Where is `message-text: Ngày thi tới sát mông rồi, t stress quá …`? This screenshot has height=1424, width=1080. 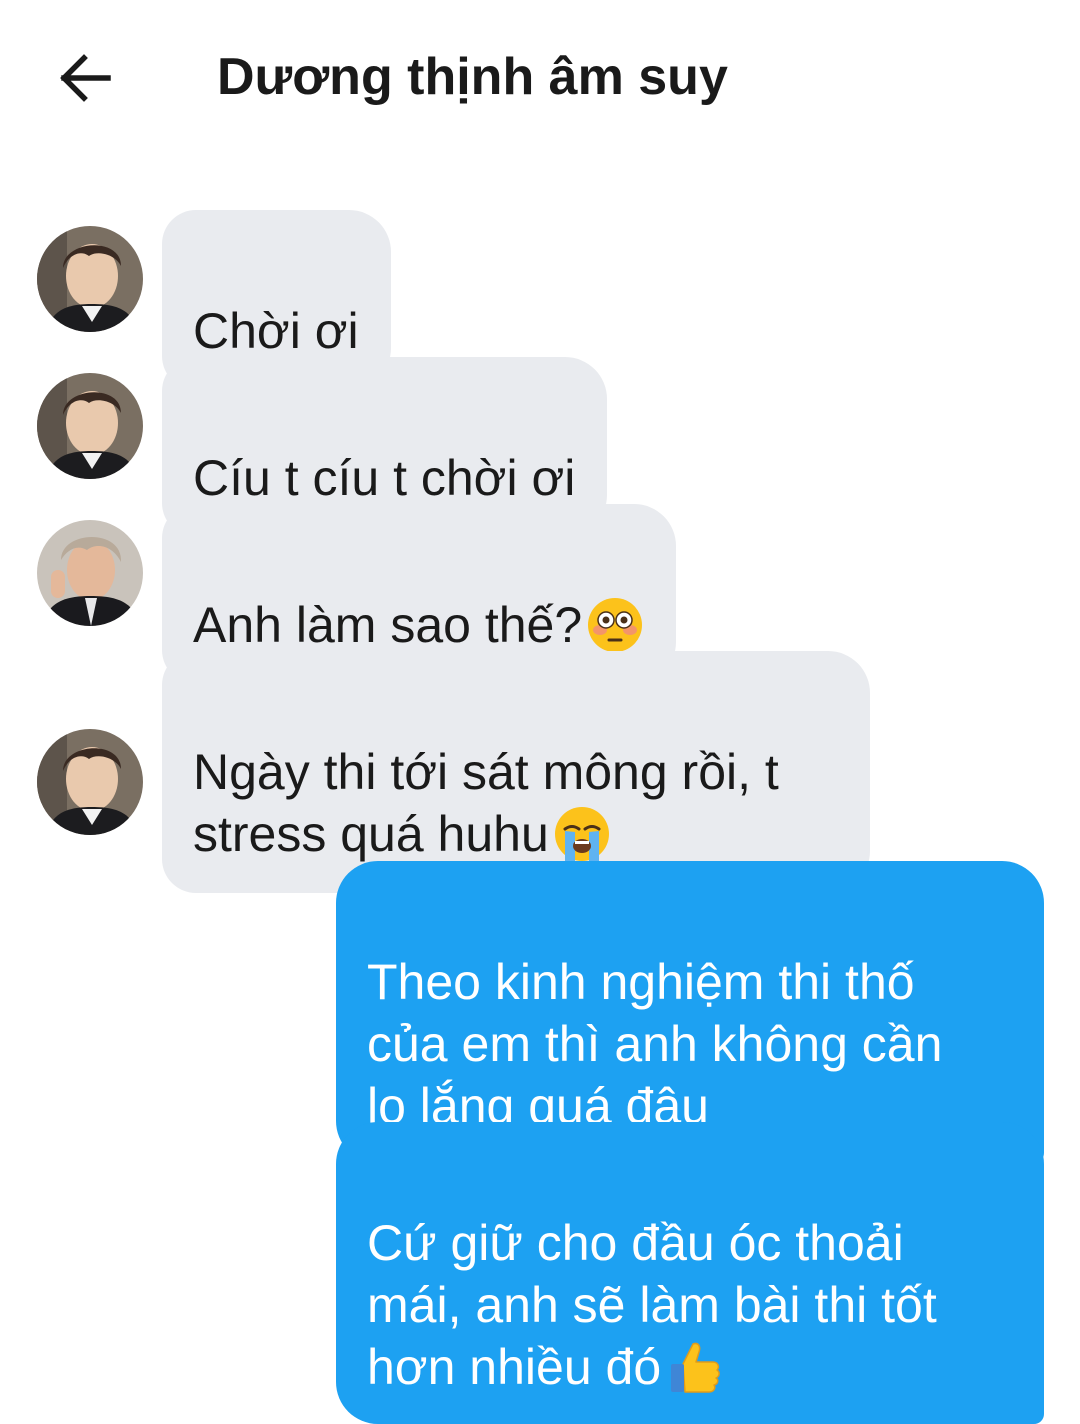 message-text: Ngày thi tới sát mông rồi, t stress quá … is located at coordinates (486, 803).